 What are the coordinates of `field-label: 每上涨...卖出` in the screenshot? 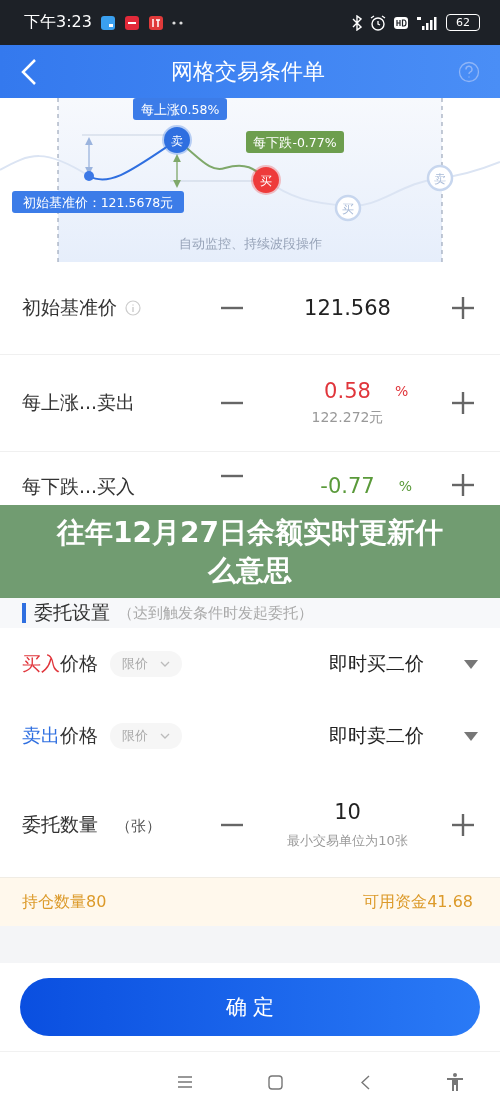 It's located at (79, 402).